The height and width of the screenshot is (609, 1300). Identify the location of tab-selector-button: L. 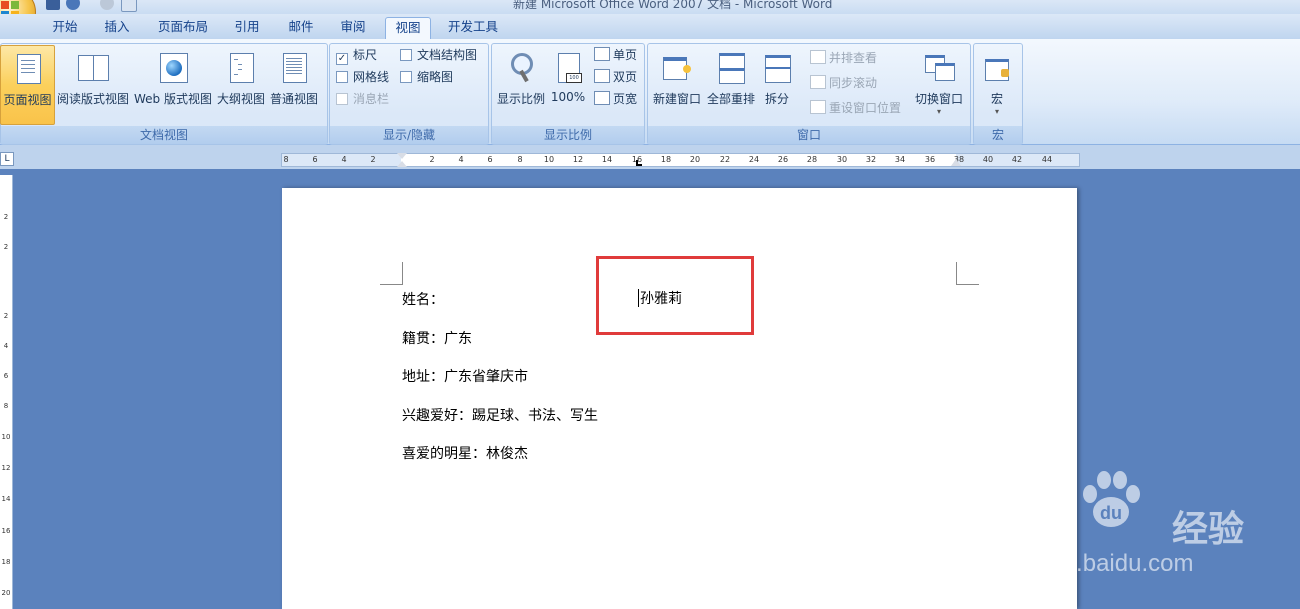
(7, 159).